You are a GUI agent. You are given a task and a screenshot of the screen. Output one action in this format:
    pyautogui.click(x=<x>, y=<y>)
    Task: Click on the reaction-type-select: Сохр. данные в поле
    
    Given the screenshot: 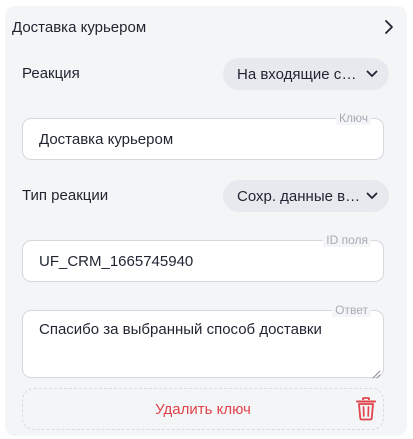 What is the action you would take?
    pyautogui.click(x=306, y=196)
    